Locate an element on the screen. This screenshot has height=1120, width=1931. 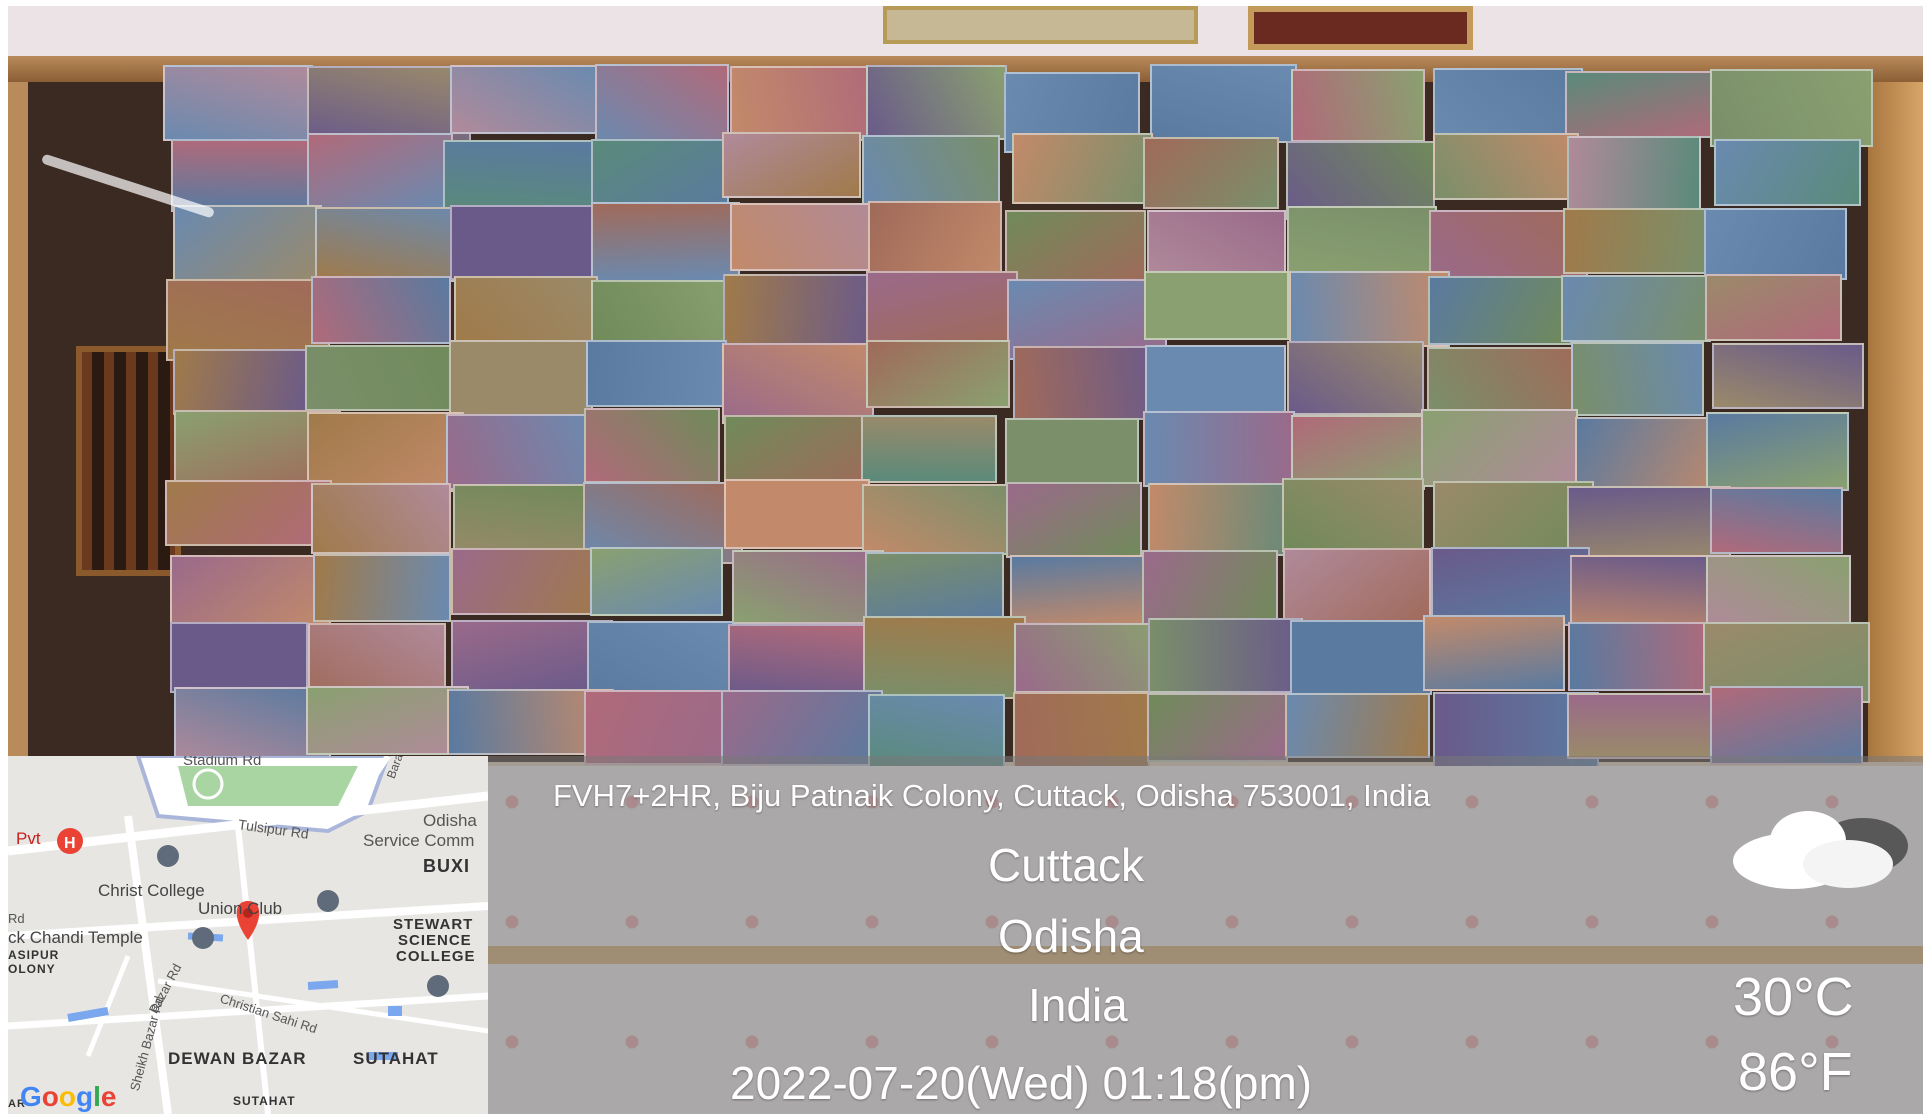
map-label-buxi: BUXI is located at coordinates (447, 866).